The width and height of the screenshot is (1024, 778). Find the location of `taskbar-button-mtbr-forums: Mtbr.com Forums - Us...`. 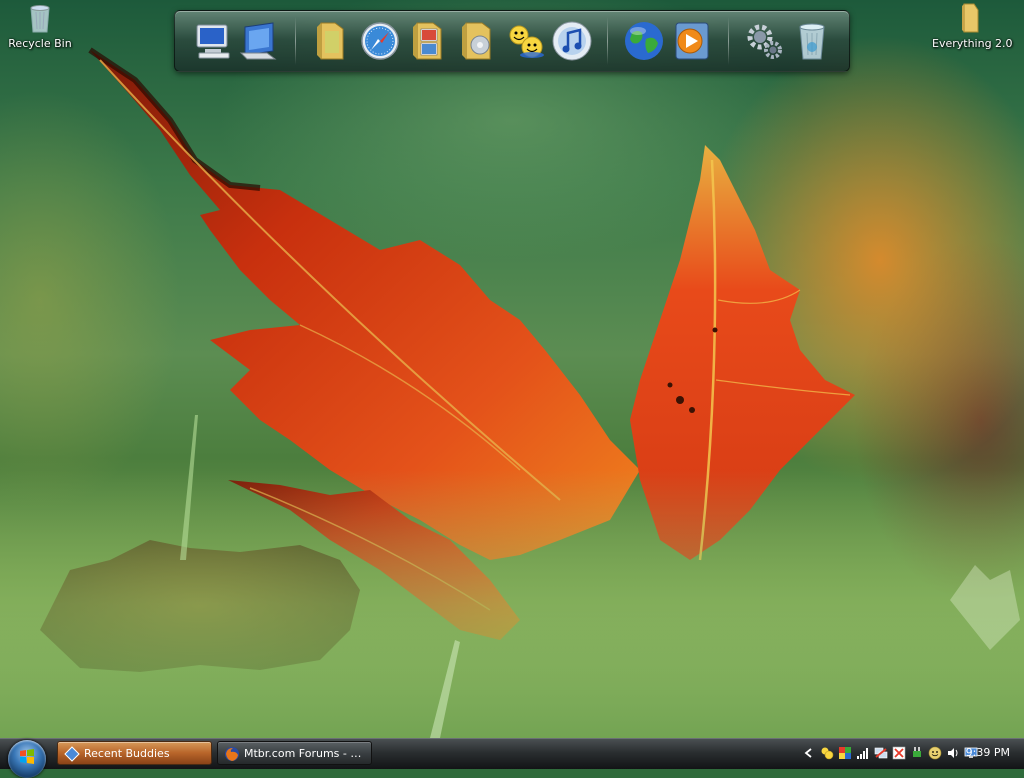

taskbar-button-mtbr-forums: Mtbr.com Forums - Us... is located at coordinates (294, 753).